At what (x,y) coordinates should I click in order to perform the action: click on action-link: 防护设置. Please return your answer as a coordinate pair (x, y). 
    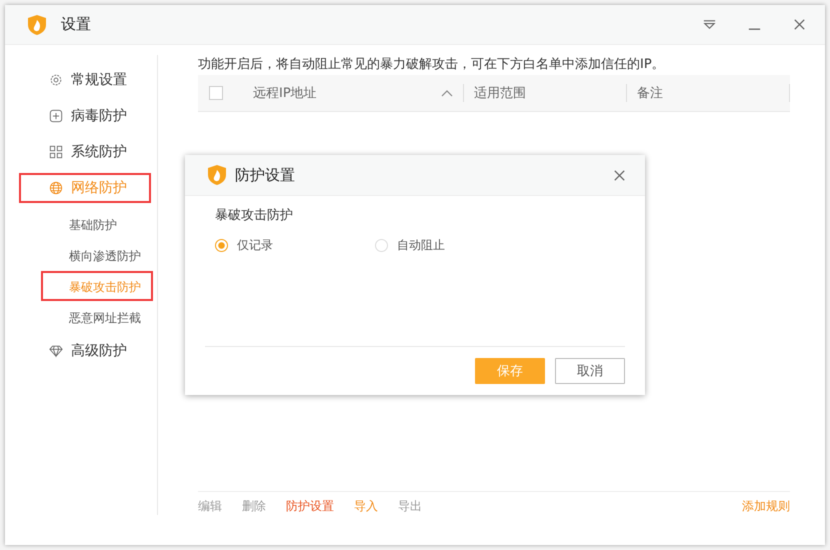
    Looking at the image, I should click on (310, 506).